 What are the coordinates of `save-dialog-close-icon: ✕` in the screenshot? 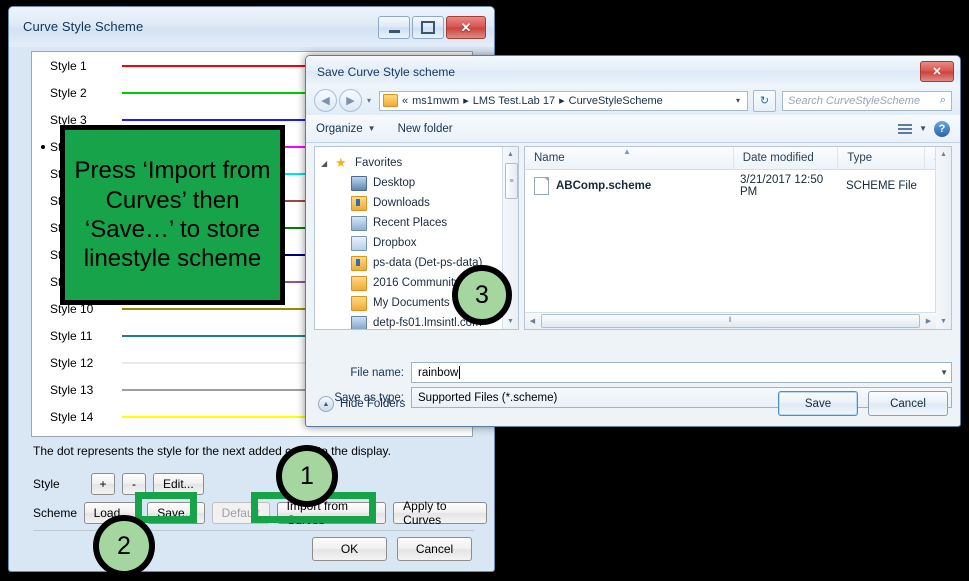 It's located at (937, 71).